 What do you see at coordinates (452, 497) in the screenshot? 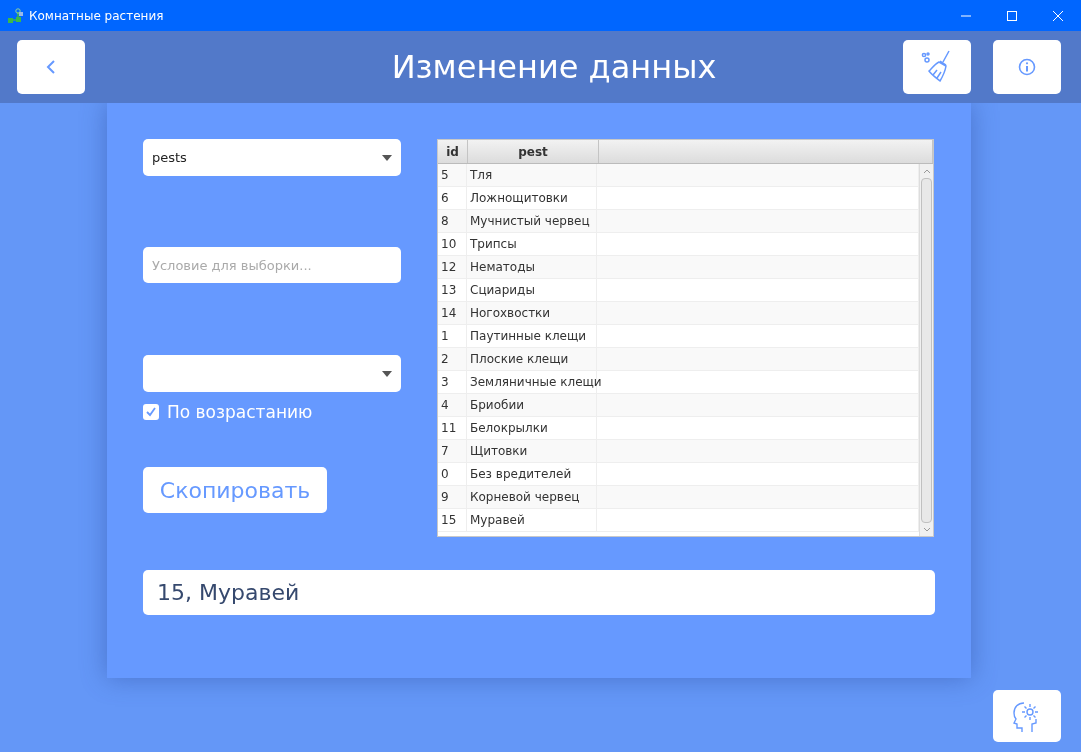
I see `table-cell: 9` at bounding box center [452, 497].